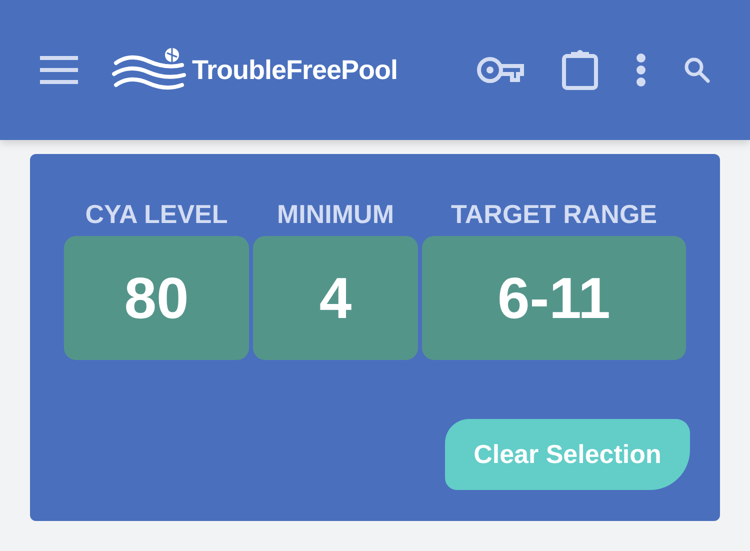 The height and width of the screenshot is (551, 750). What do you see at coordinates (580, 70) in the screenshot?
I see `clipboard-icon` at bounding box center [580, 70].